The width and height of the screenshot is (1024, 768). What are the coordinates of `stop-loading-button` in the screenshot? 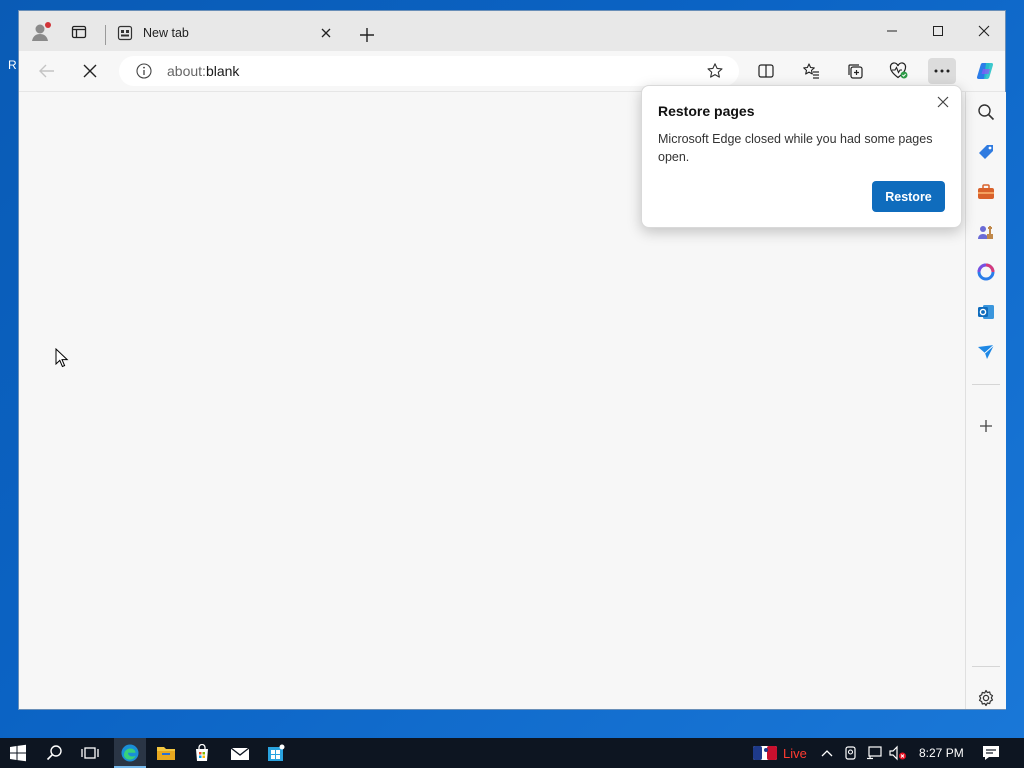 It's located at (90, 71).